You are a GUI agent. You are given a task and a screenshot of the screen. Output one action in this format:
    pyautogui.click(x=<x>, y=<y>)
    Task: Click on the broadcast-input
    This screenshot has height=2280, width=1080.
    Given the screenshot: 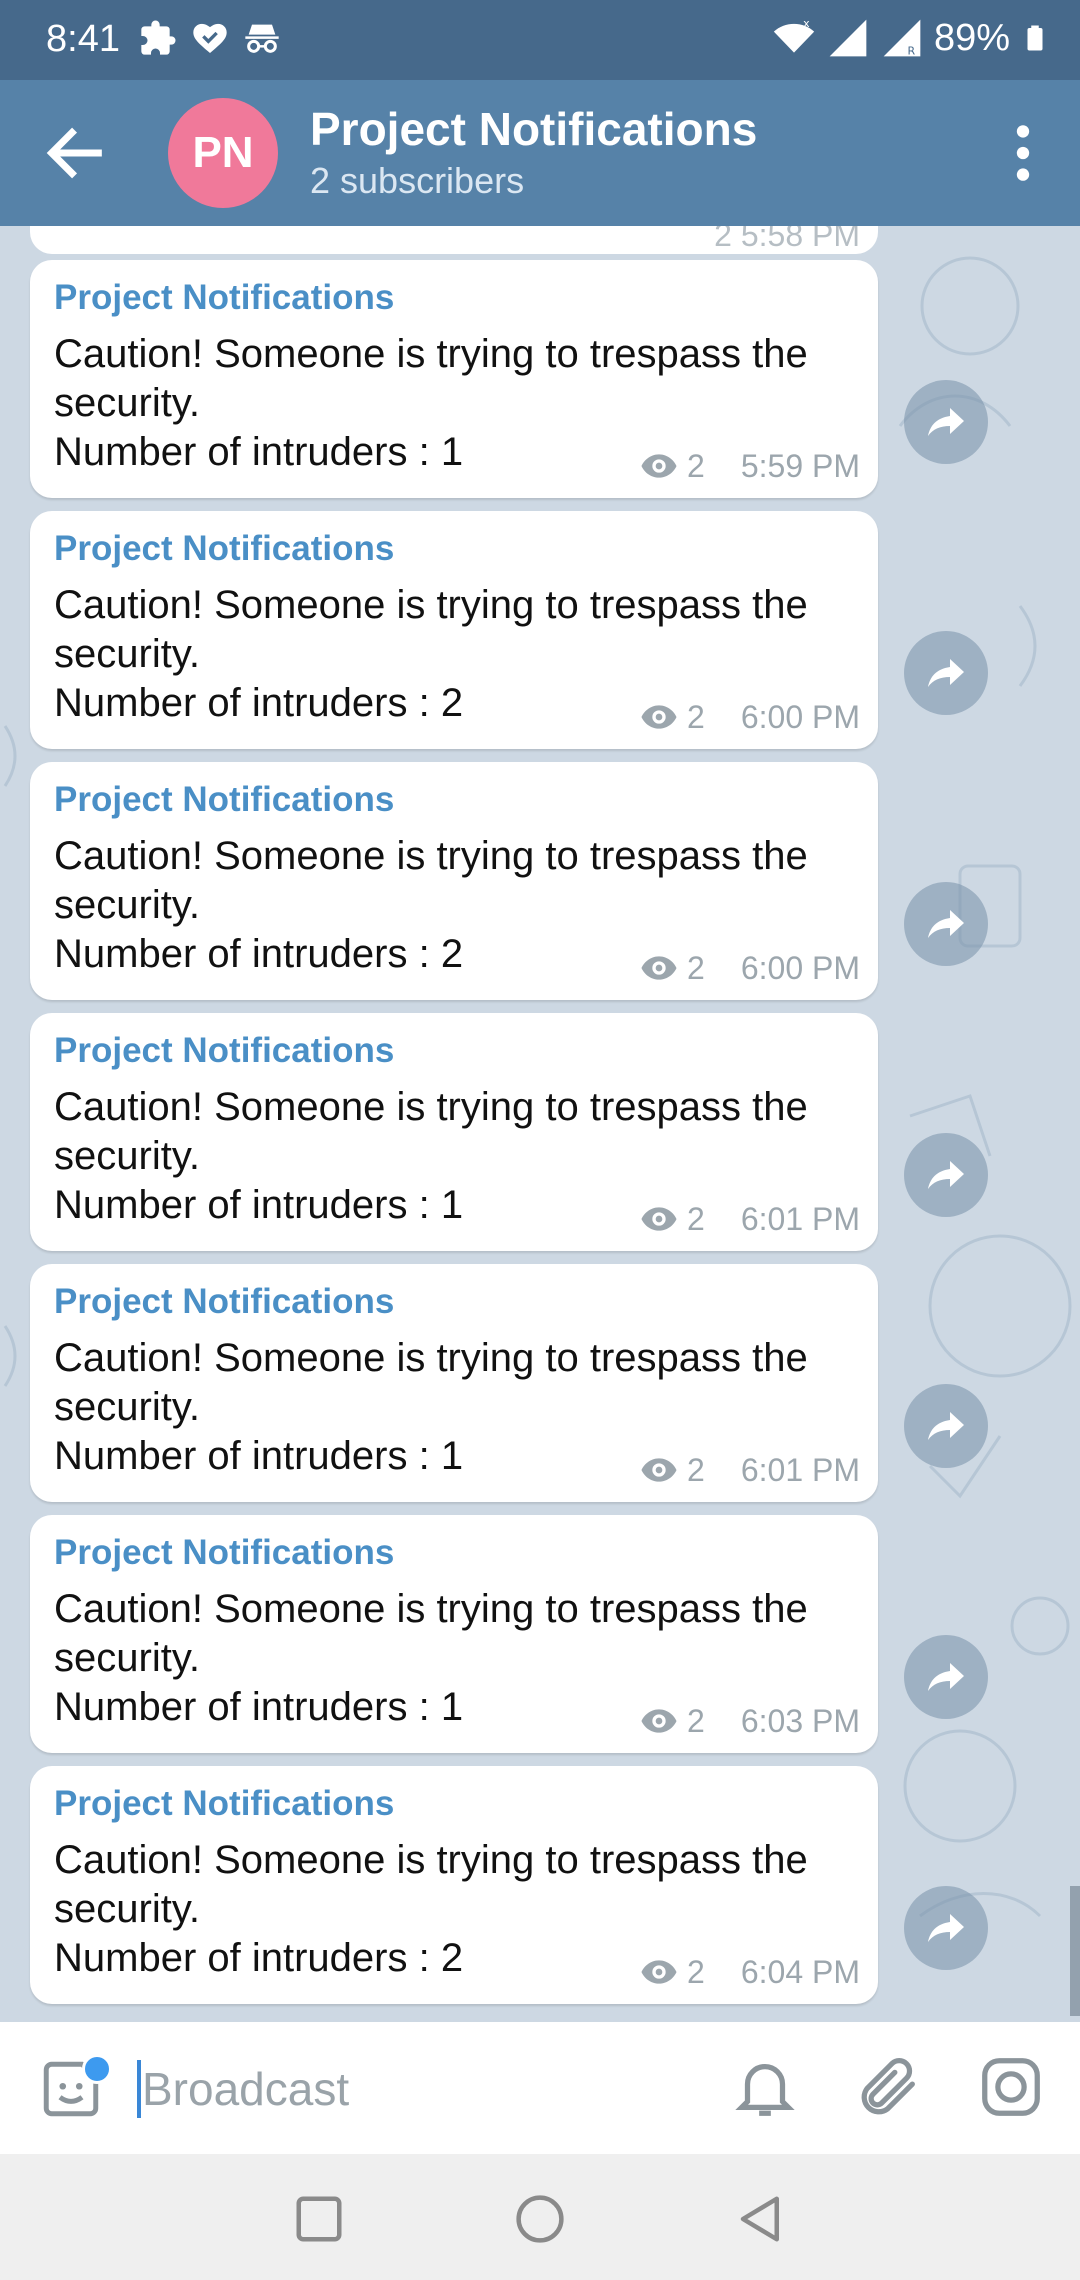 What is the action you would take?
    pyautogui.click(x=412, y=2089)
    